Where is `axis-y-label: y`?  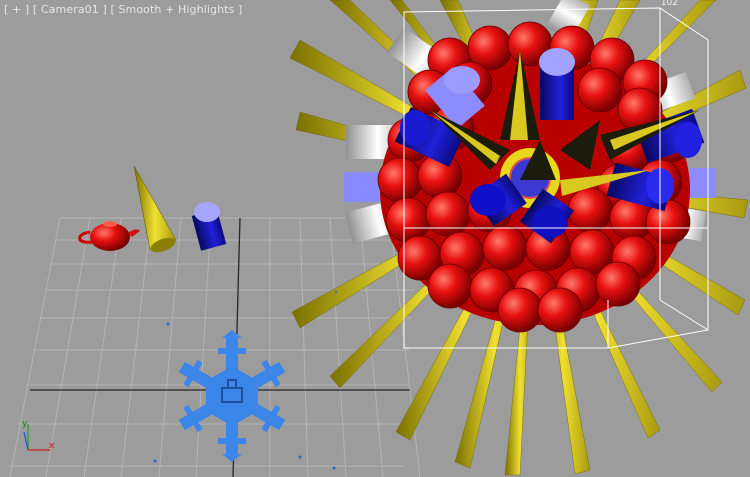 axis-y-label: y is located at coordinates (25, 424).